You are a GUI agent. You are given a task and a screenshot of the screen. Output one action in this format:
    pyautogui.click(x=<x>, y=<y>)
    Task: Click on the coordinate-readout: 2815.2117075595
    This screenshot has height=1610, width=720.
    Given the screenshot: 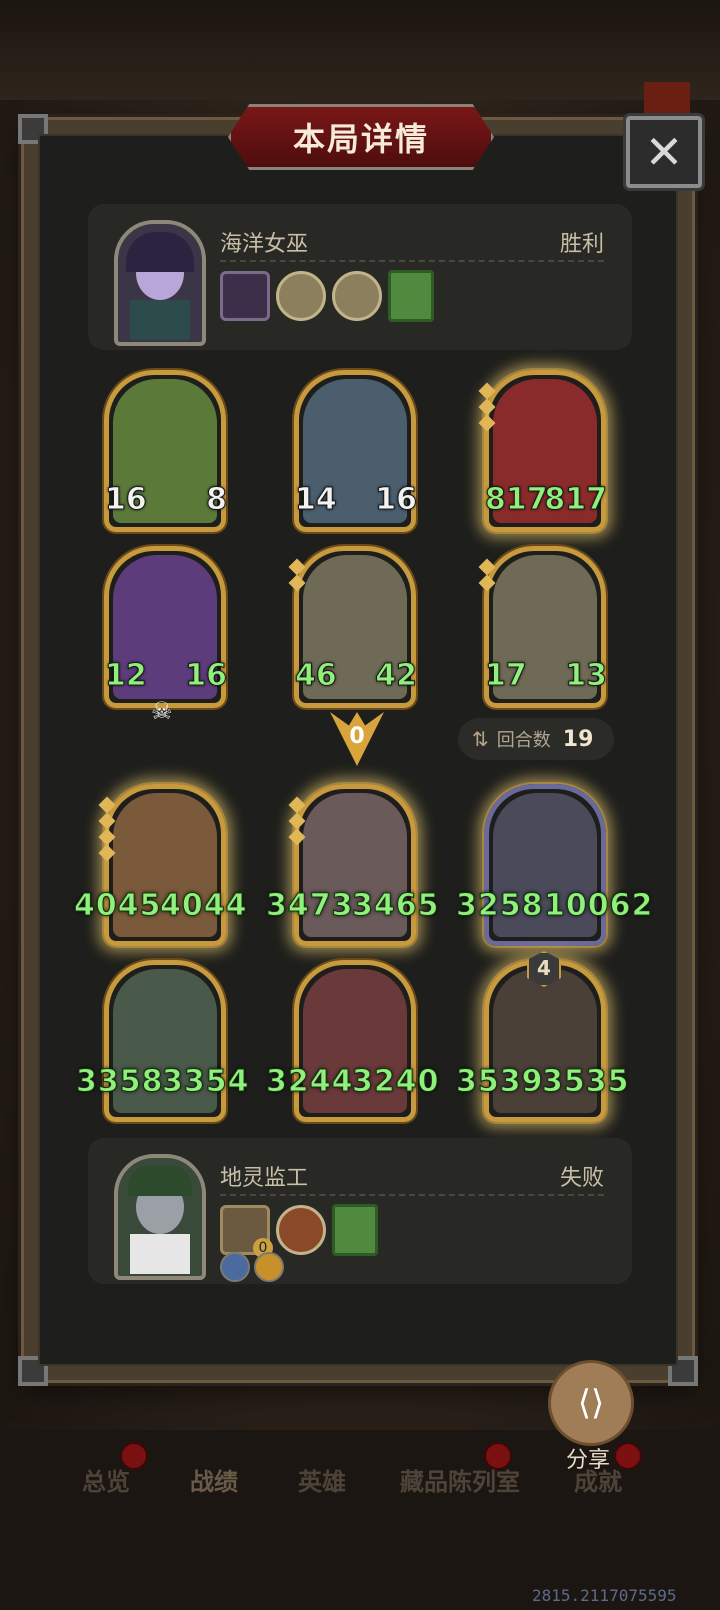 What is the action you would take?
    pyautogui.click(x=604, y=1595)
    